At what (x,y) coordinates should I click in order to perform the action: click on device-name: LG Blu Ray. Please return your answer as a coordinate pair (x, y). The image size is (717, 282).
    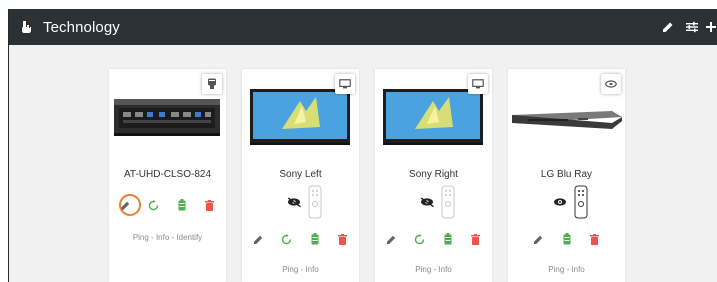
    Looking at the image, I should click on (566, 174).